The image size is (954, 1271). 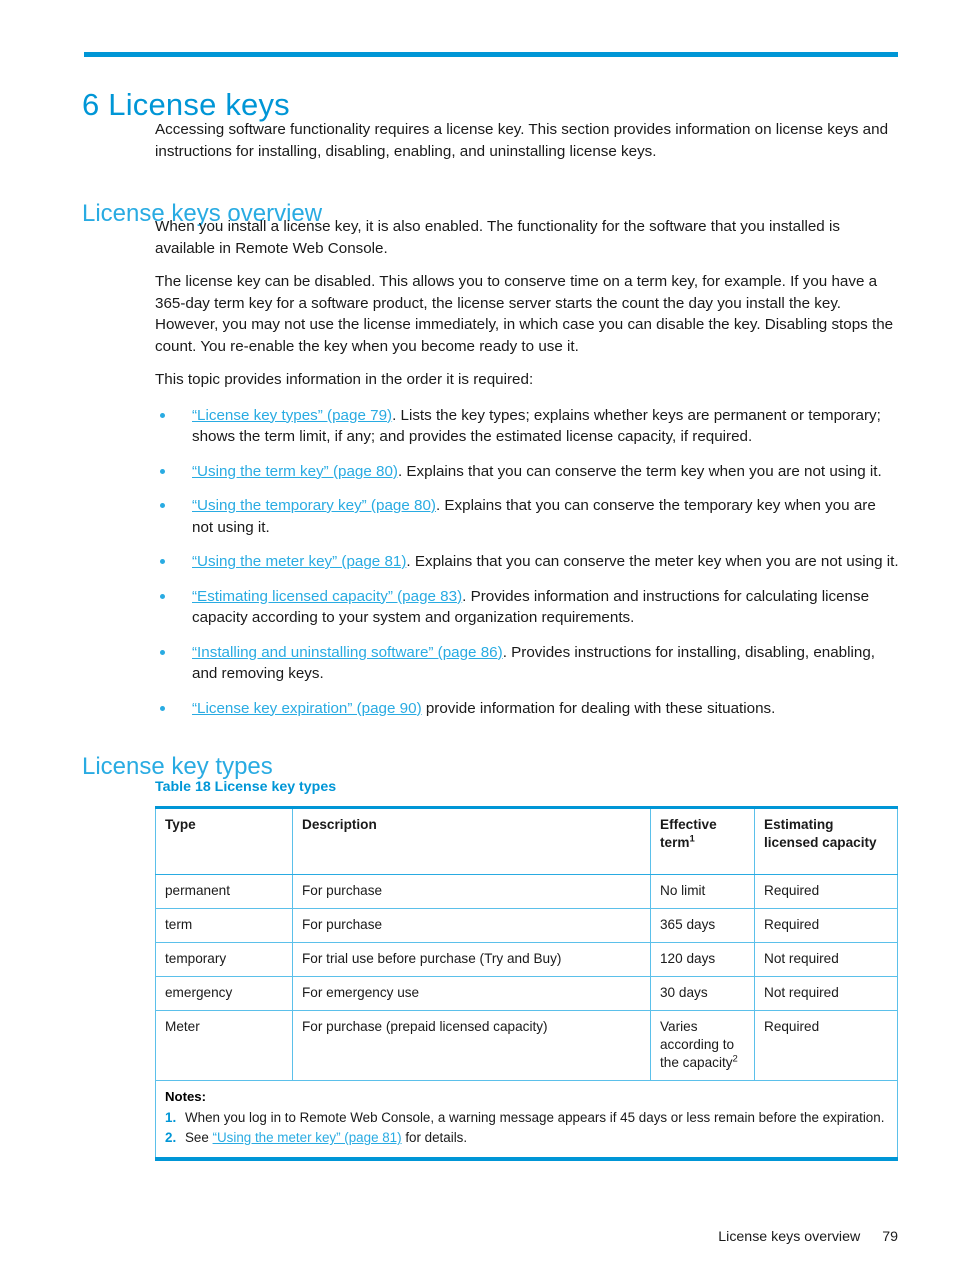 I want to click on cell-type: permanent, so click(x=224, y=891).